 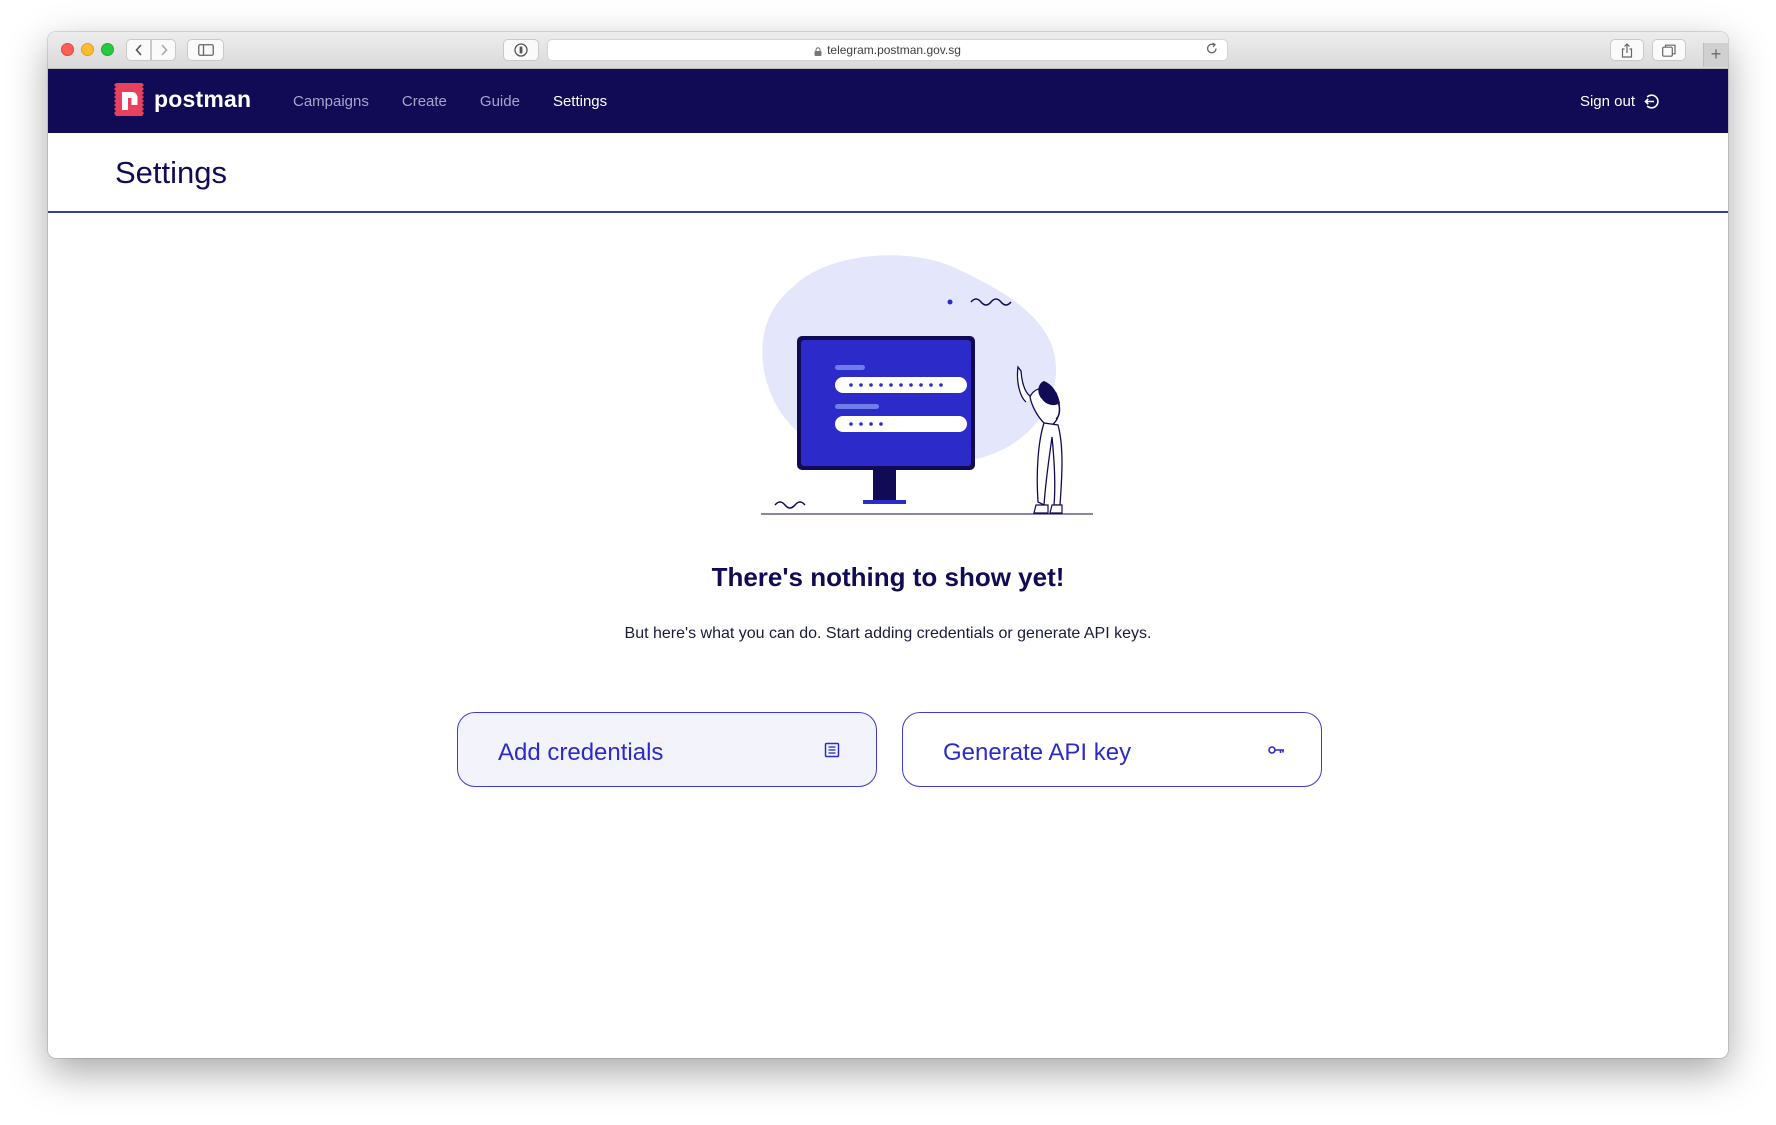 I want to click on postman-stamp-icon, so click(x=129, y=99).